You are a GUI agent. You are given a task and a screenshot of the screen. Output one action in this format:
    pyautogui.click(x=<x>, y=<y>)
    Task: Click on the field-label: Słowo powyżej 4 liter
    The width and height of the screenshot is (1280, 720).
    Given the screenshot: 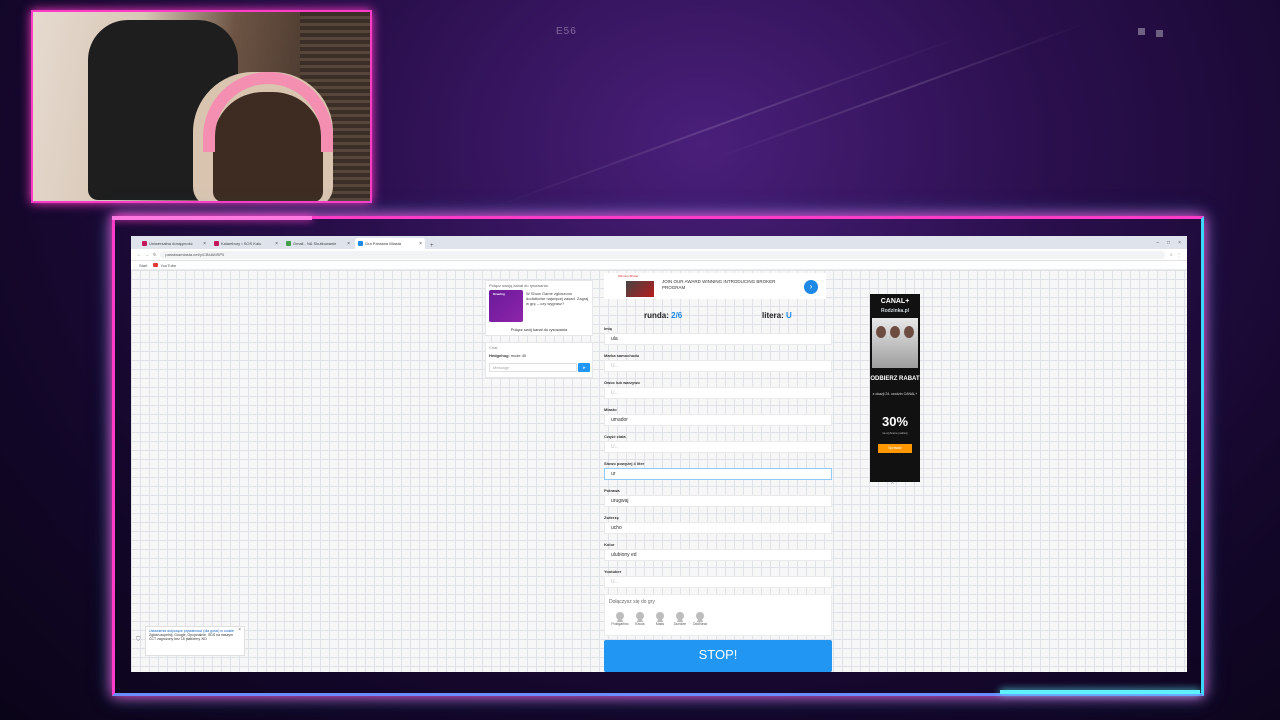 What is the action you would take?
    pyautogui.click(x=624, y=463)
    